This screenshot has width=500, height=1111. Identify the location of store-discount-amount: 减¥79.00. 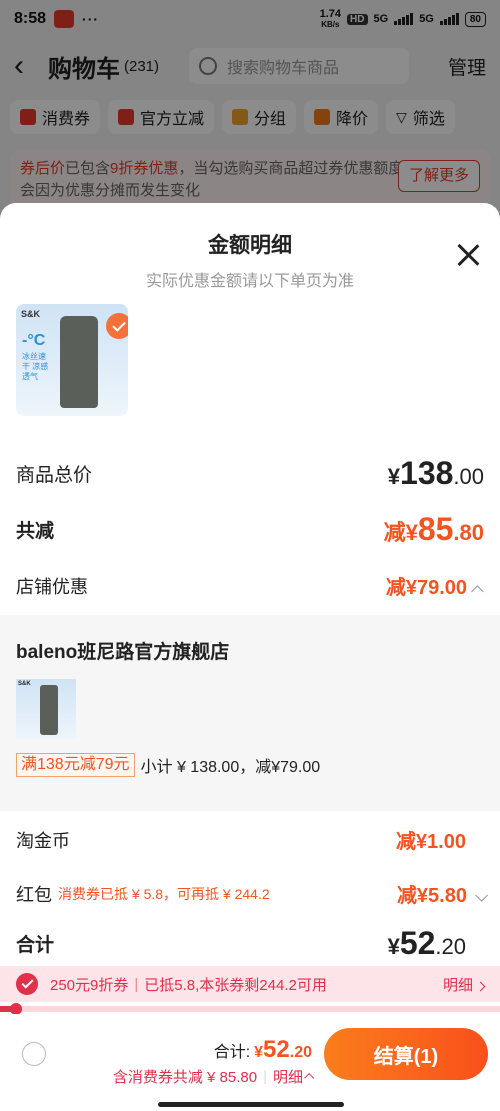
(426, 588).